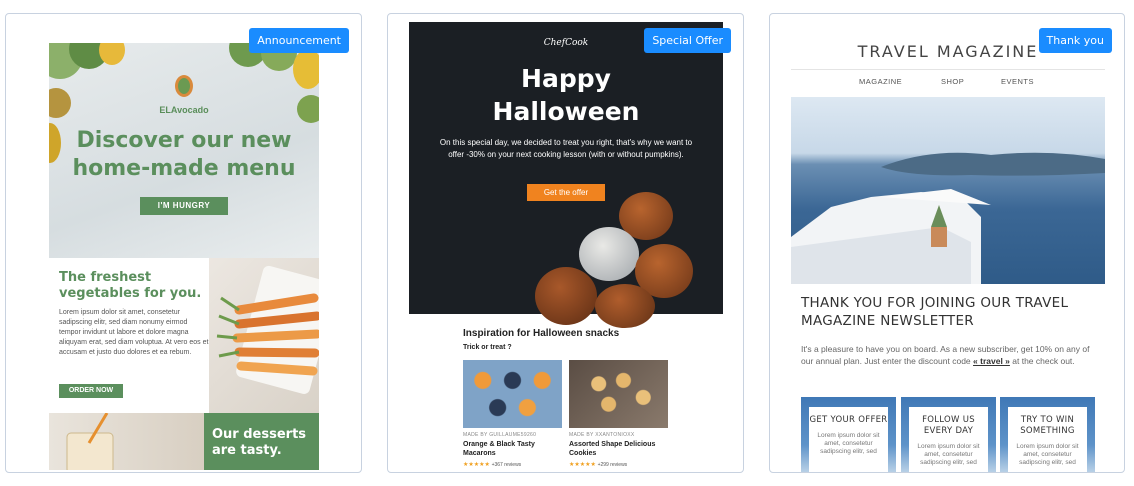  I want to click on category-badge: Special Offer, so click(687, 40).